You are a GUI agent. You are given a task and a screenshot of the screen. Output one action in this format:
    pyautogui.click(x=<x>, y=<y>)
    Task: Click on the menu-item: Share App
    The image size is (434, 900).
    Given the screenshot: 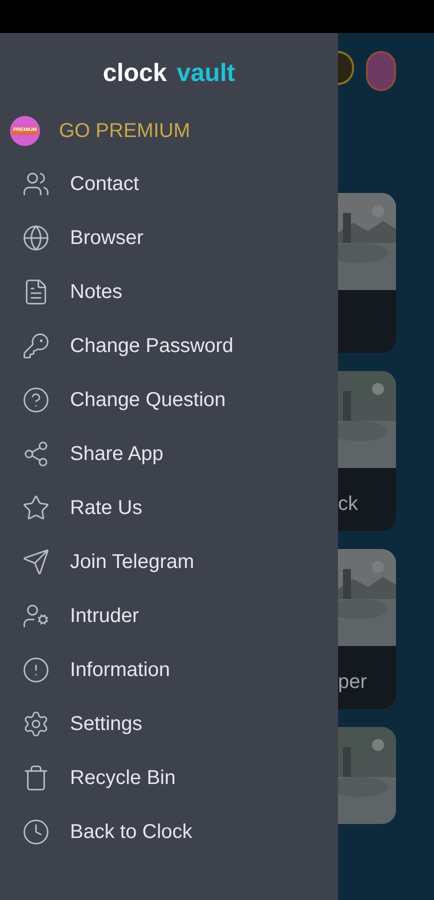 What is the action you would take?
    pyautogui.click(x=169, y=454)
    